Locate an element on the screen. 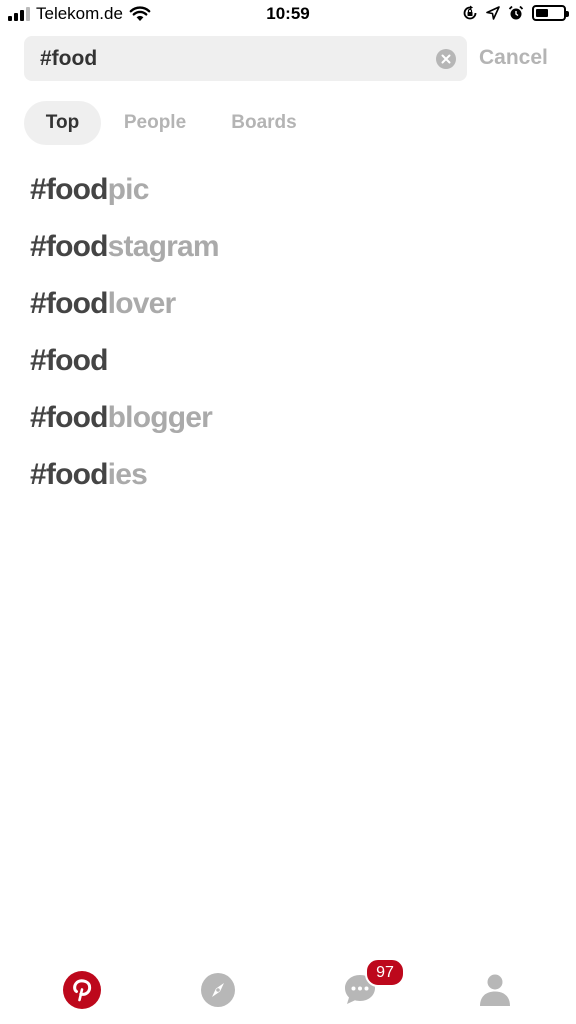 This screenshot has width=576, height=1024. search-input: #food is located at coordinates (245, 58).